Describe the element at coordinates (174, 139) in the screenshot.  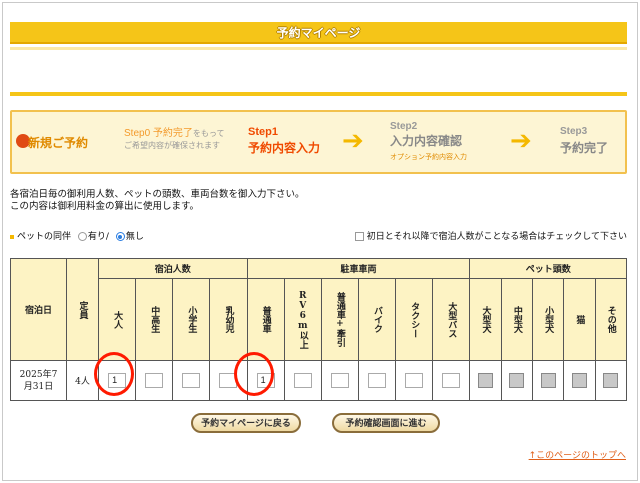
I see `step0: Step0 予約完了をもって ご希望内容が確保されます` at that location.